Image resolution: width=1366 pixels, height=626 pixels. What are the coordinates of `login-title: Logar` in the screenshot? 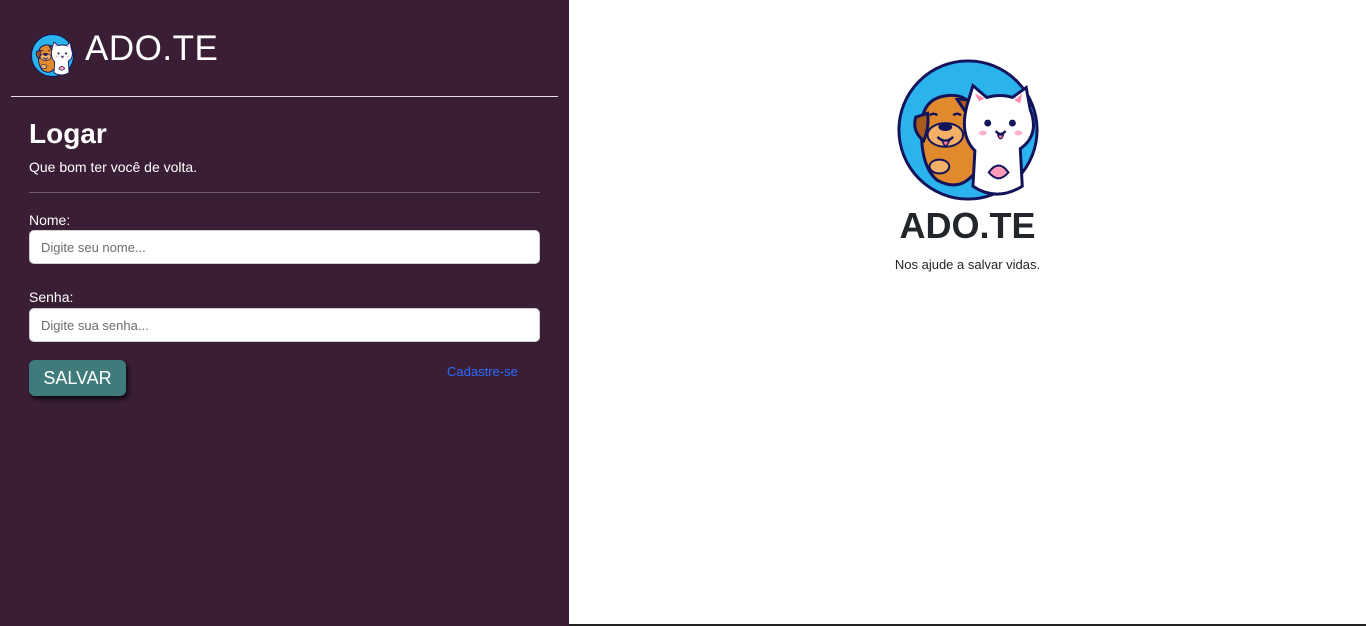 It's located at (68, 133).